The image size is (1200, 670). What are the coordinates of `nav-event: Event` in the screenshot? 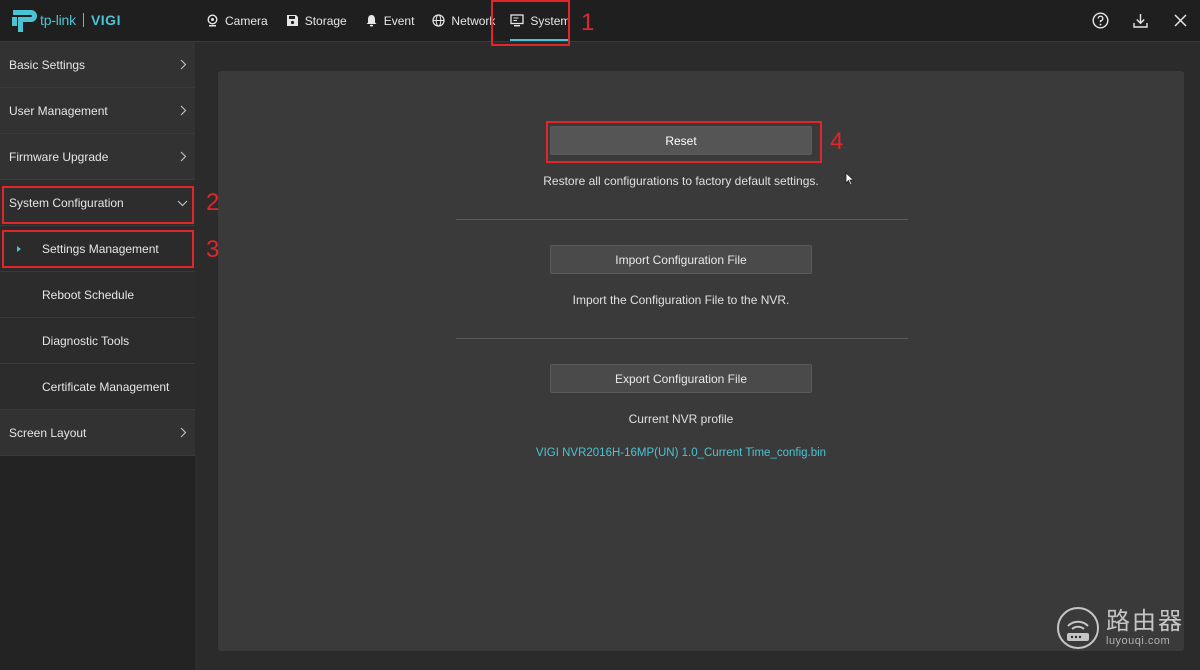 It's located at (390, 20).